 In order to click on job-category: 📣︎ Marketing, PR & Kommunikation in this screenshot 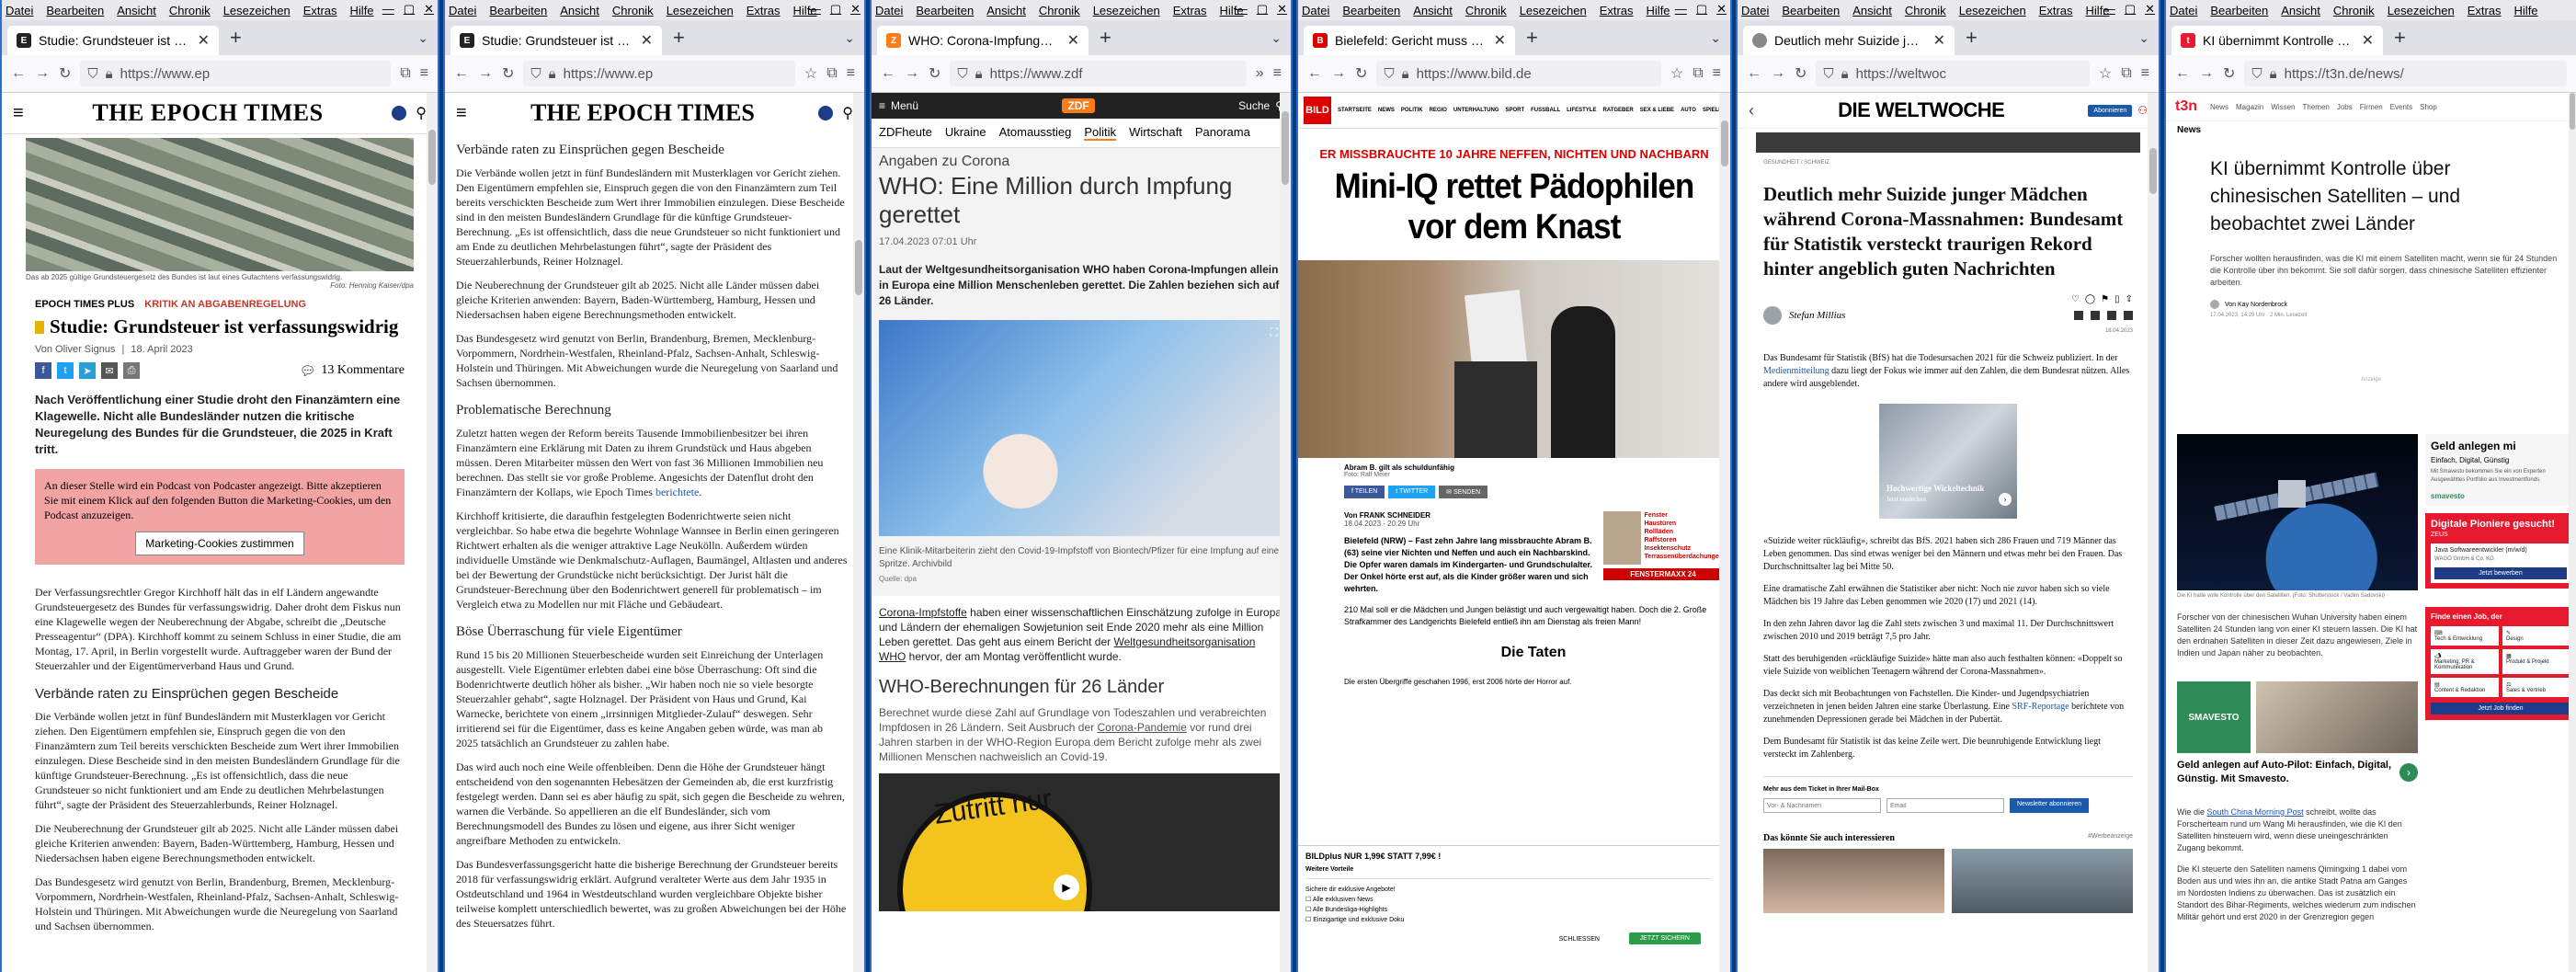, I will do `click(2465, 661)`.